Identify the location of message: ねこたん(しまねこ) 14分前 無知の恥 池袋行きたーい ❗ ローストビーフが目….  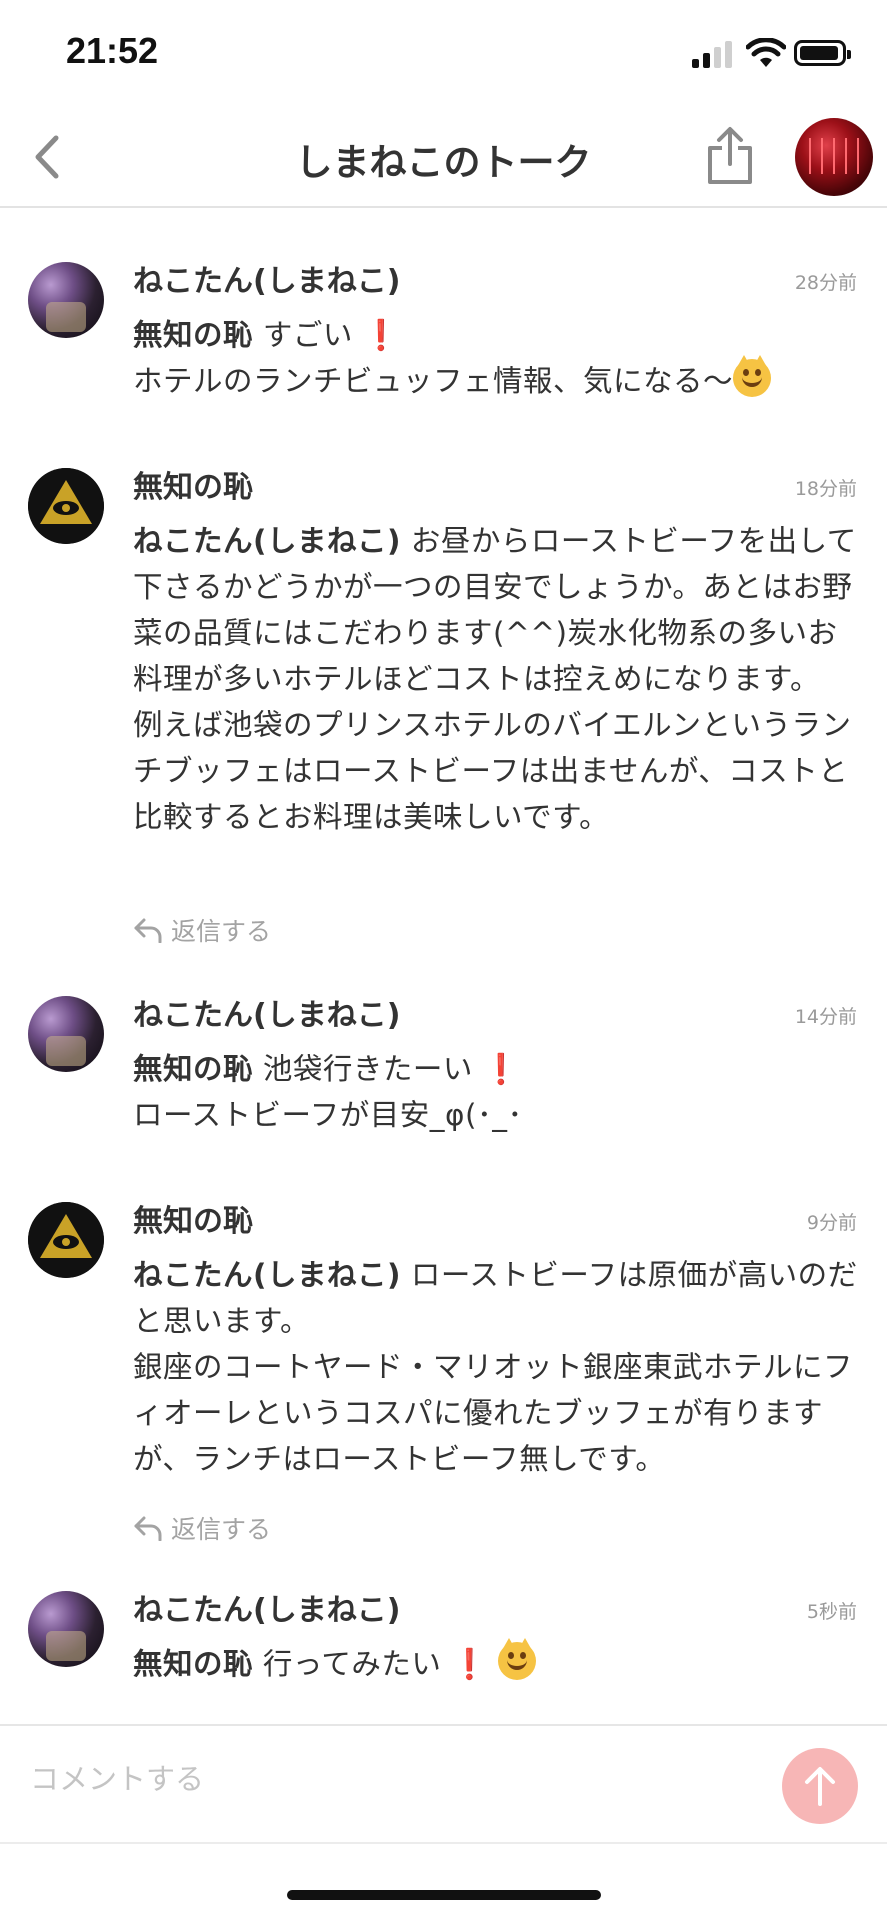
(443, 1065).